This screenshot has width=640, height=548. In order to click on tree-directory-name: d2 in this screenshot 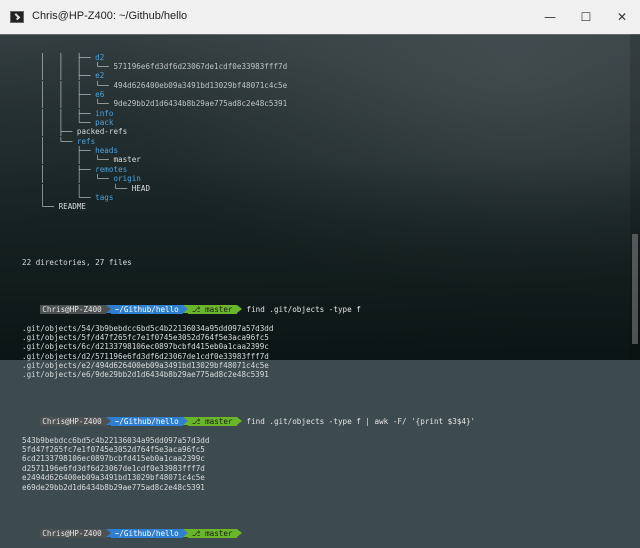, I will do `click(100, 57)`.